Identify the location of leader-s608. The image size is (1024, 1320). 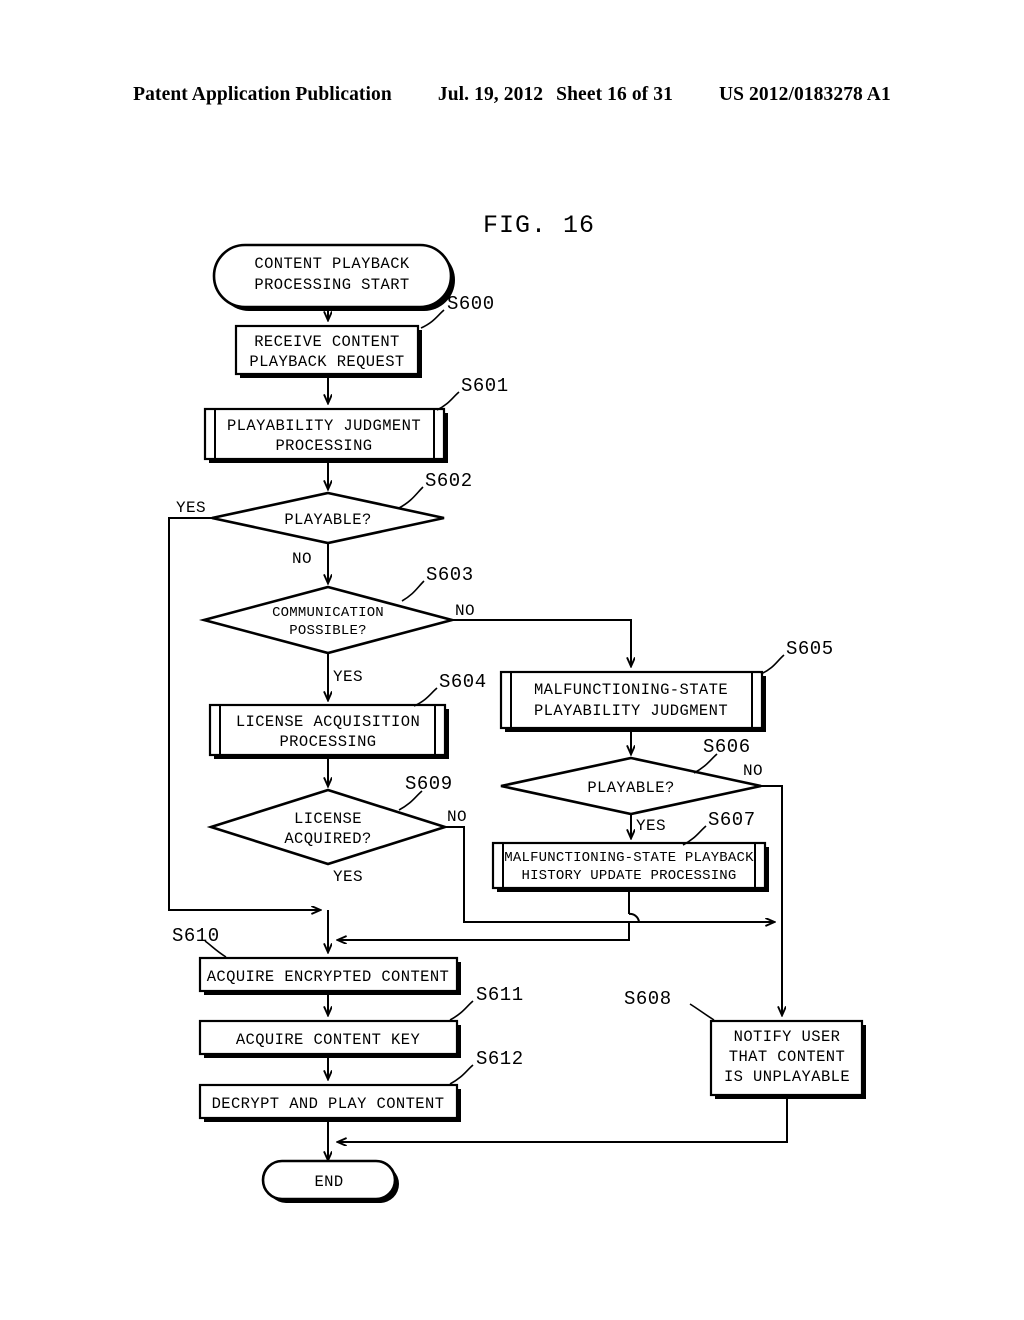
(702, 1012).